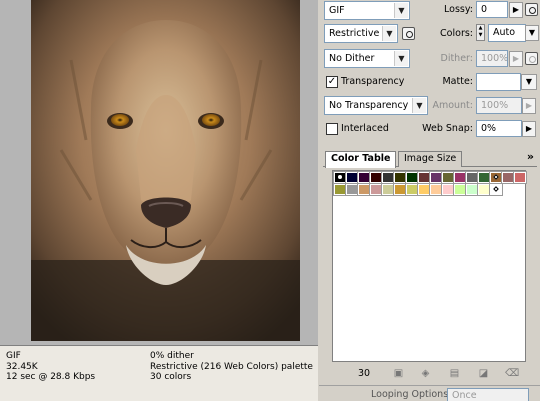 The height and width of the screenshot is (401, 540). Describe the element at coordinates (483, 373) in the screenshot. I see `new-color-icon: ◪` at that location.